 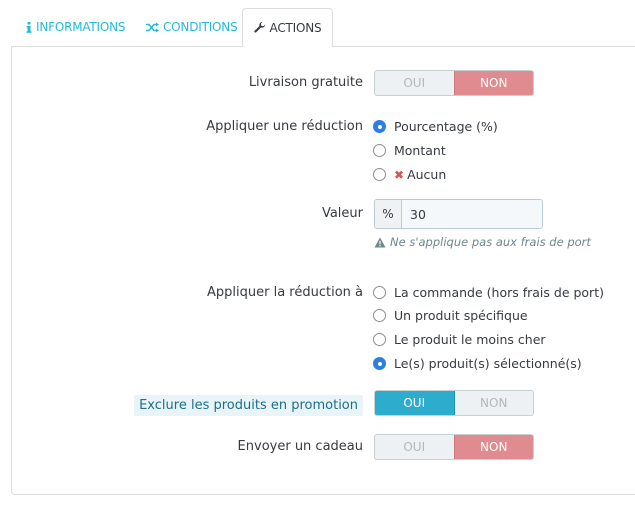 I want to click on discount-option-none: ✖ Aucun, so click(x=409, y=174).